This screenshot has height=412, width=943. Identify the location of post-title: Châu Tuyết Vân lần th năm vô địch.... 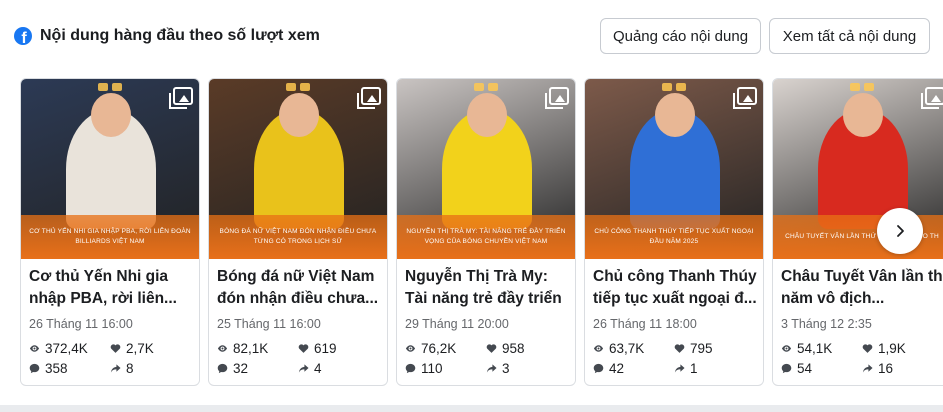
(862, 288).